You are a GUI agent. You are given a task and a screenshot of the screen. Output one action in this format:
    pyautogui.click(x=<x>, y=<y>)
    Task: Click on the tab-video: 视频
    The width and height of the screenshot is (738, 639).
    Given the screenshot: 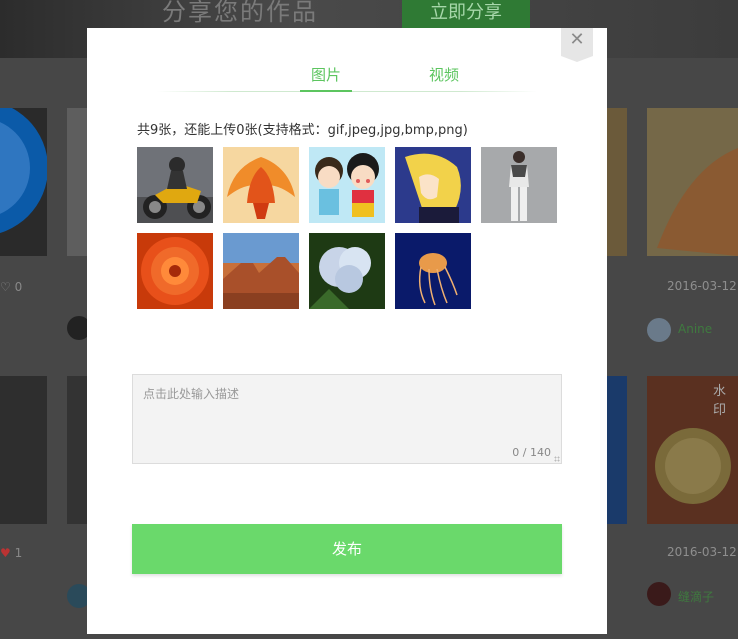 What is the action you would take?
    pyautogui.click(x=444, y=77)
    